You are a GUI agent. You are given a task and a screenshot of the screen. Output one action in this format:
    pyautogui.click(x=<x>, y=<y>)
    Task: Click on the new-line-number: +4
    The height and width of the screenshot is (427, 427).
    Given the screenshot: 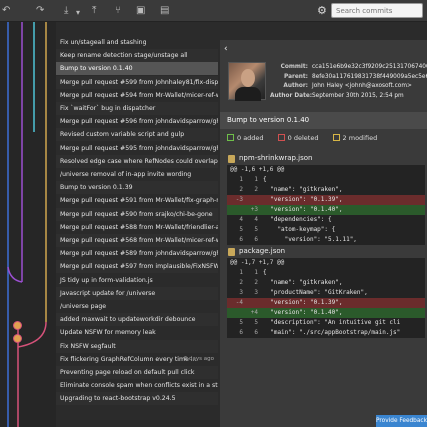 What is the action you would take?
    pyautogui.click(x=254, y=312)
    